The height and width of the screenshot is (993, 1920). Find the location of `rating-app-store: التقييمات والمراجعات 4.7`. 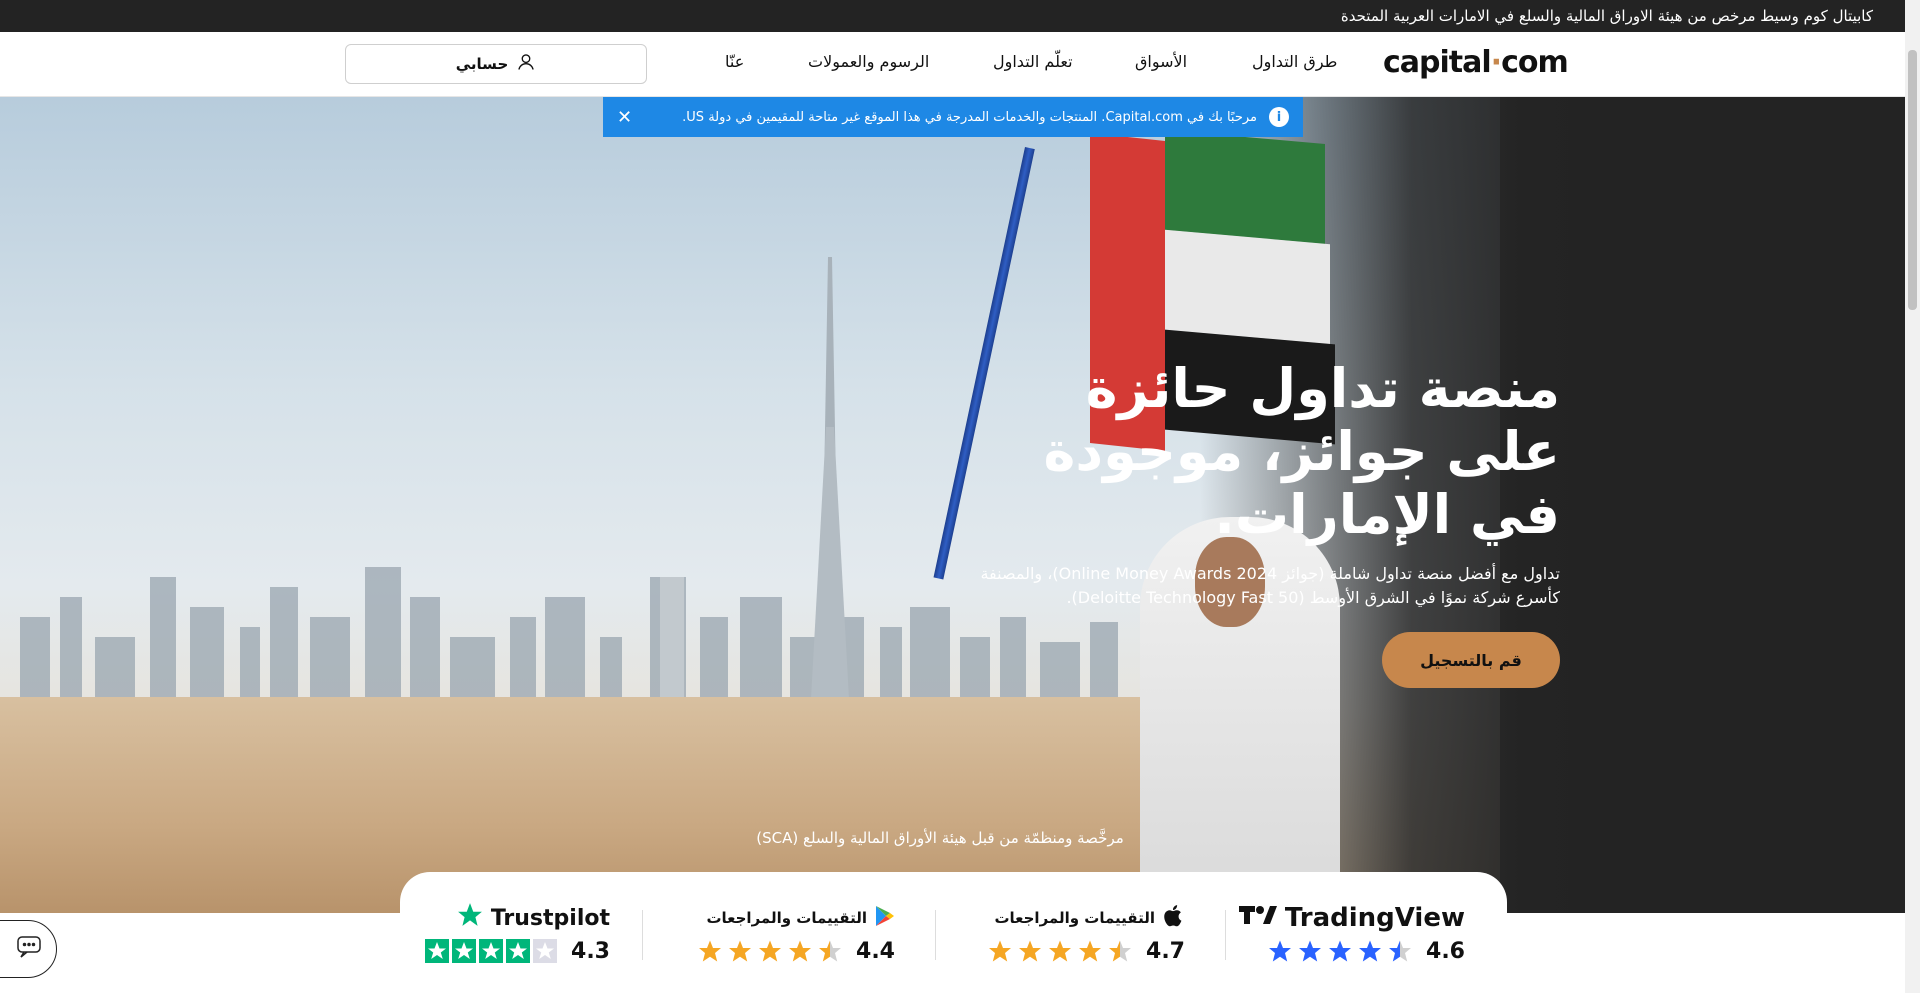

rating-app-store: التقييمات والمراجعات 4.7 is located at coordinates (1075, 934).